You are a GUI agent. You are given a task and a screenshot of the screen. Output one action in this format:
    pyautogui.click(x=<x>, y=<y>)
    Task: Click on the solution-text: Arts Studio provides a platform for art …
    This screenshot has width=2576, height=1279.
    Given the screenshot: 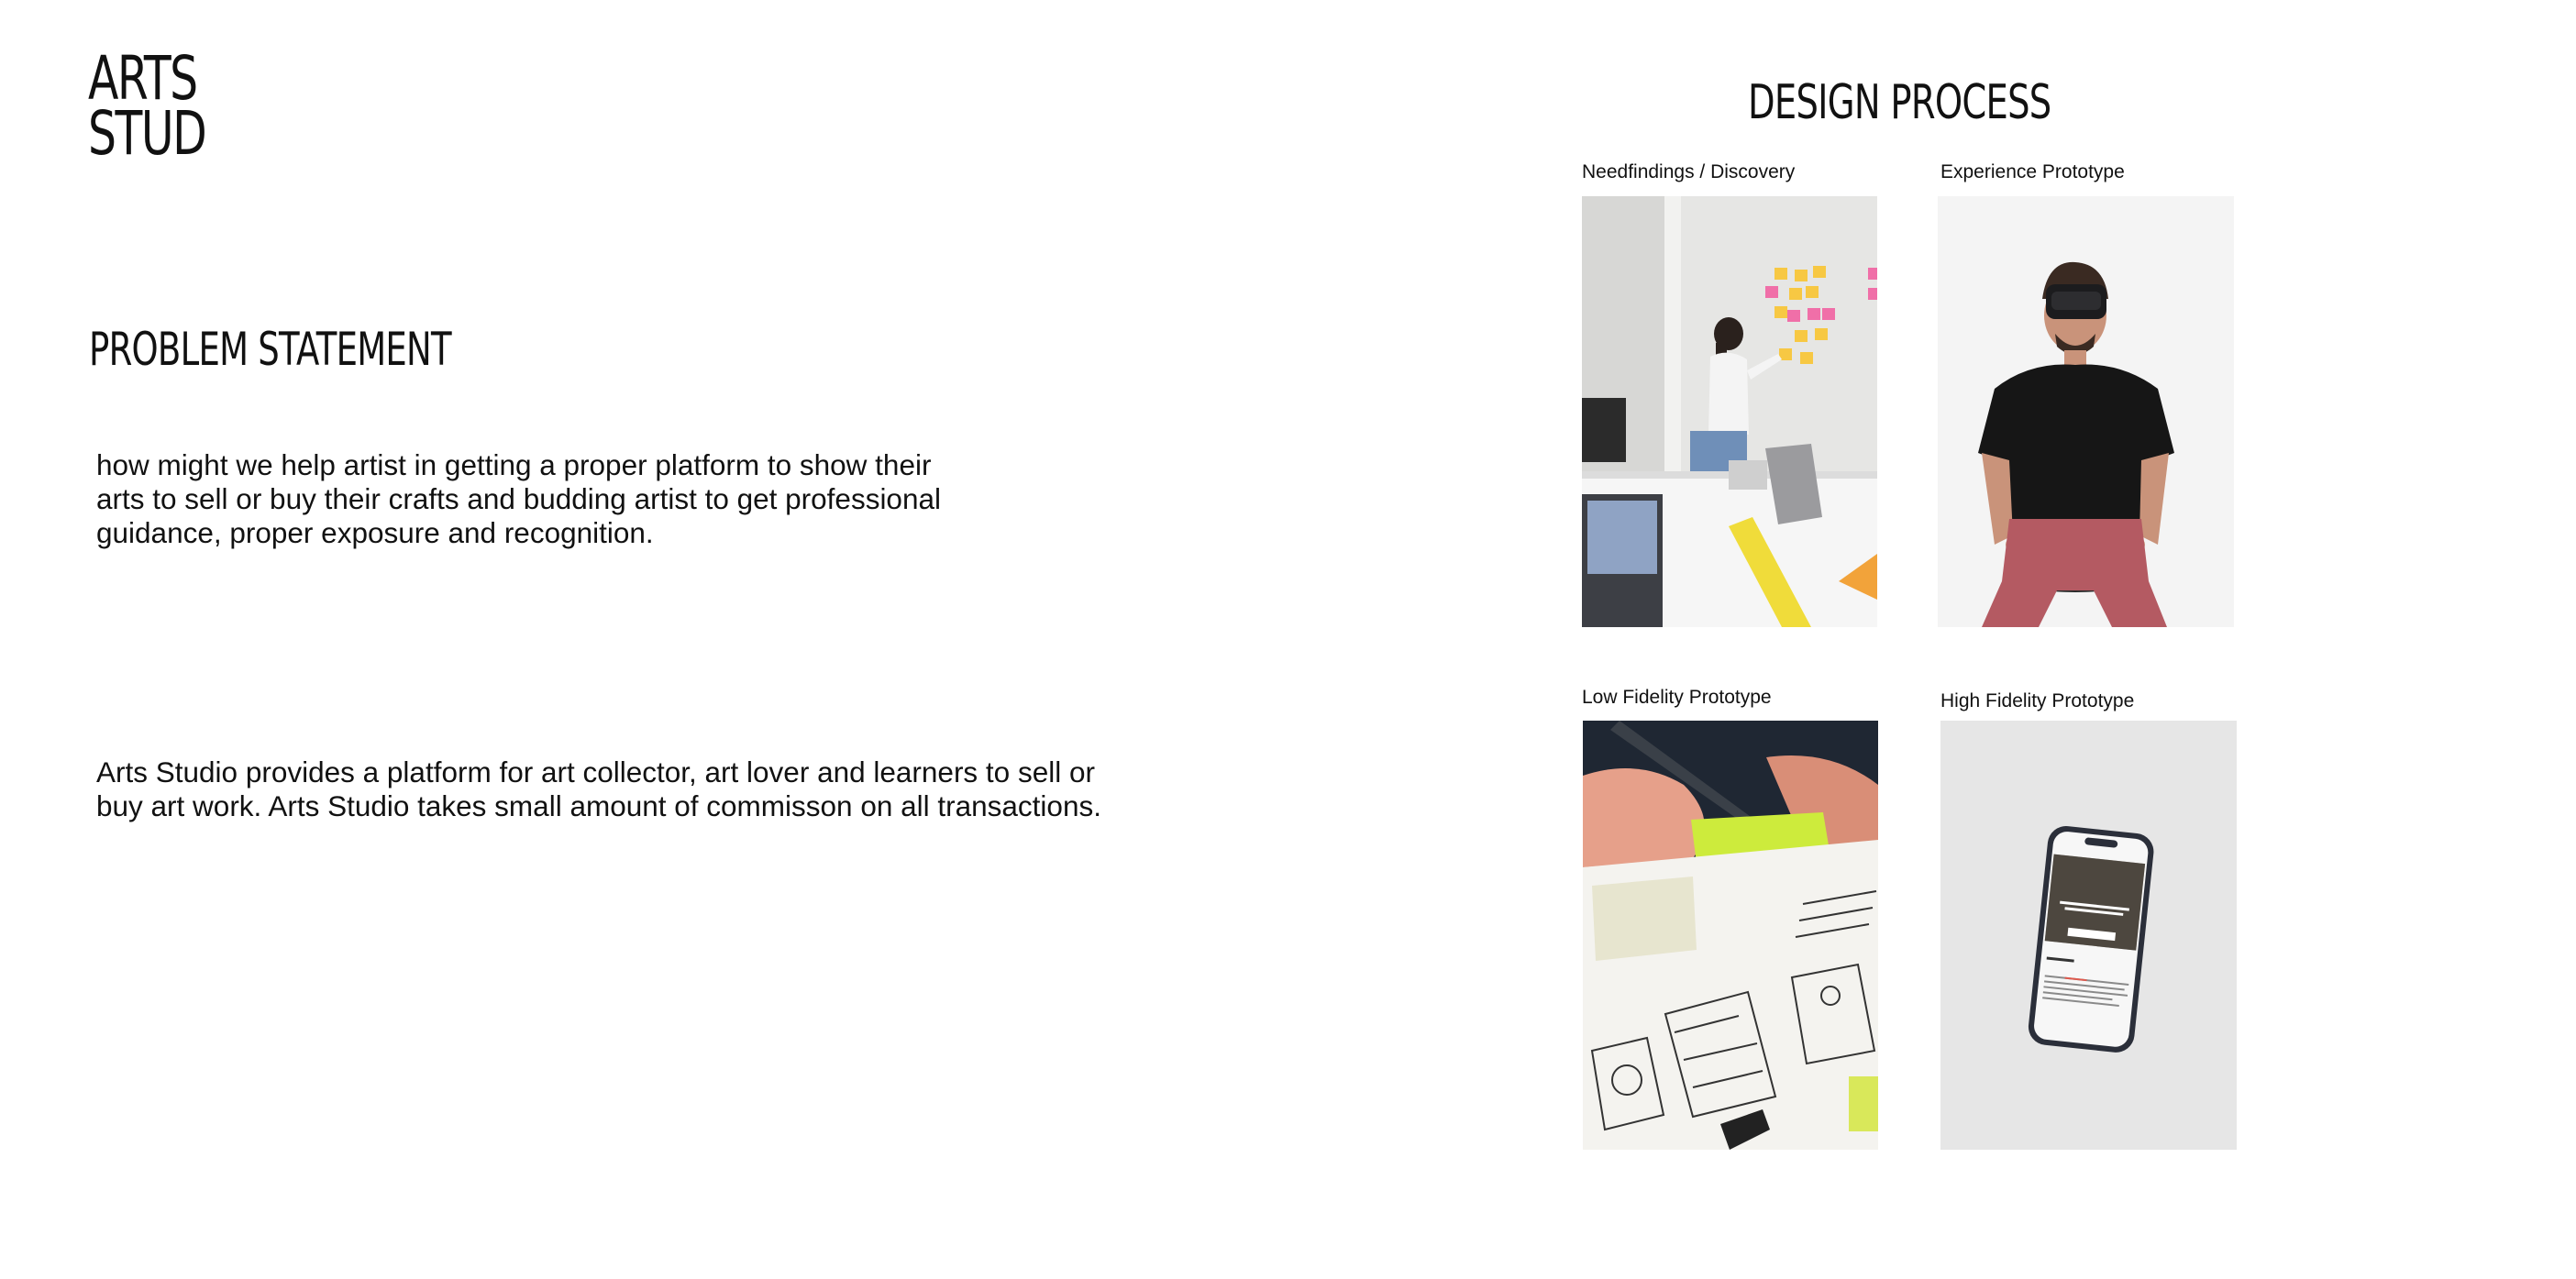 What is the action you would take?
    pyautogui.click(x=598, y=788)
    